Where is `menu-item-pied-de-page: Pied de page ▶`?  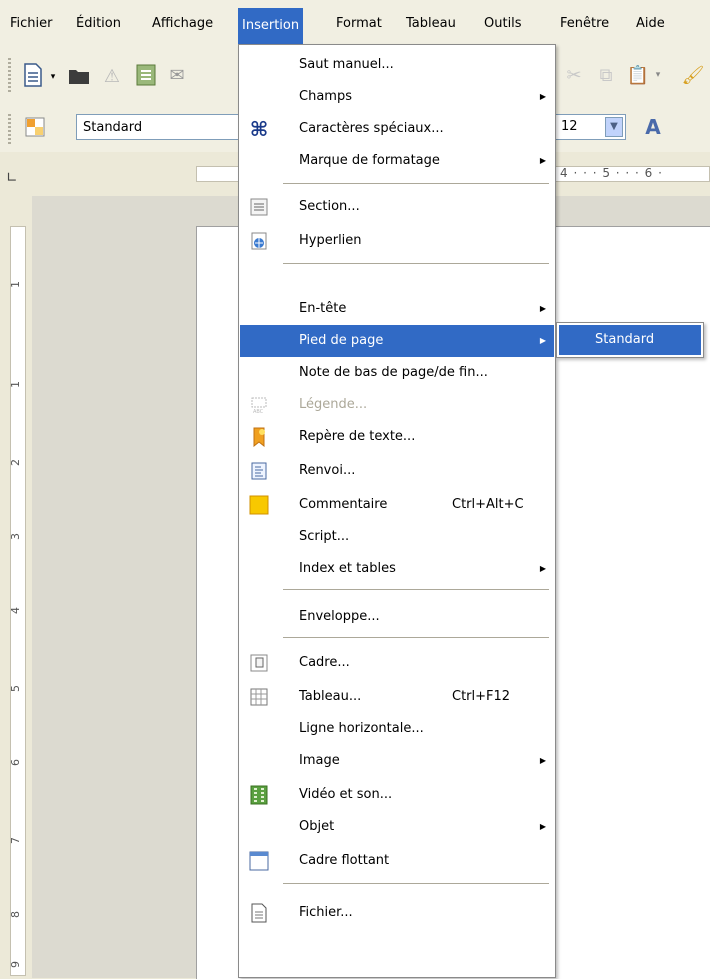 menu-item-pied-de-page: Pied de page ▶ is located at coordinates (397, 341).